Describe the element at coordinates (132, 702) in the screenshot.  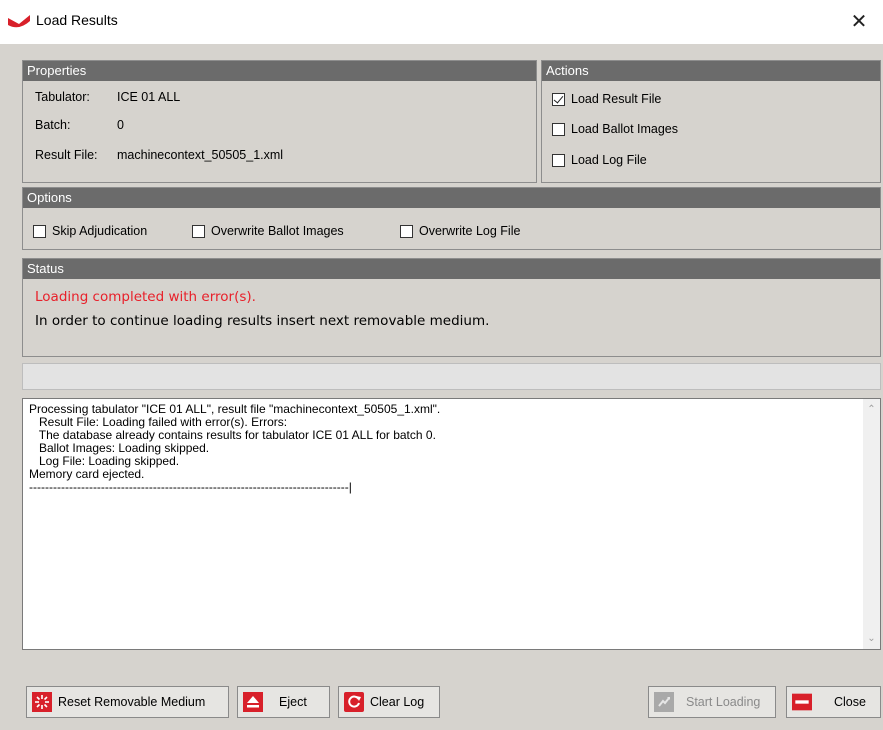
I see `reset-removable-medium-label: Reset Removable Medium` at that location.